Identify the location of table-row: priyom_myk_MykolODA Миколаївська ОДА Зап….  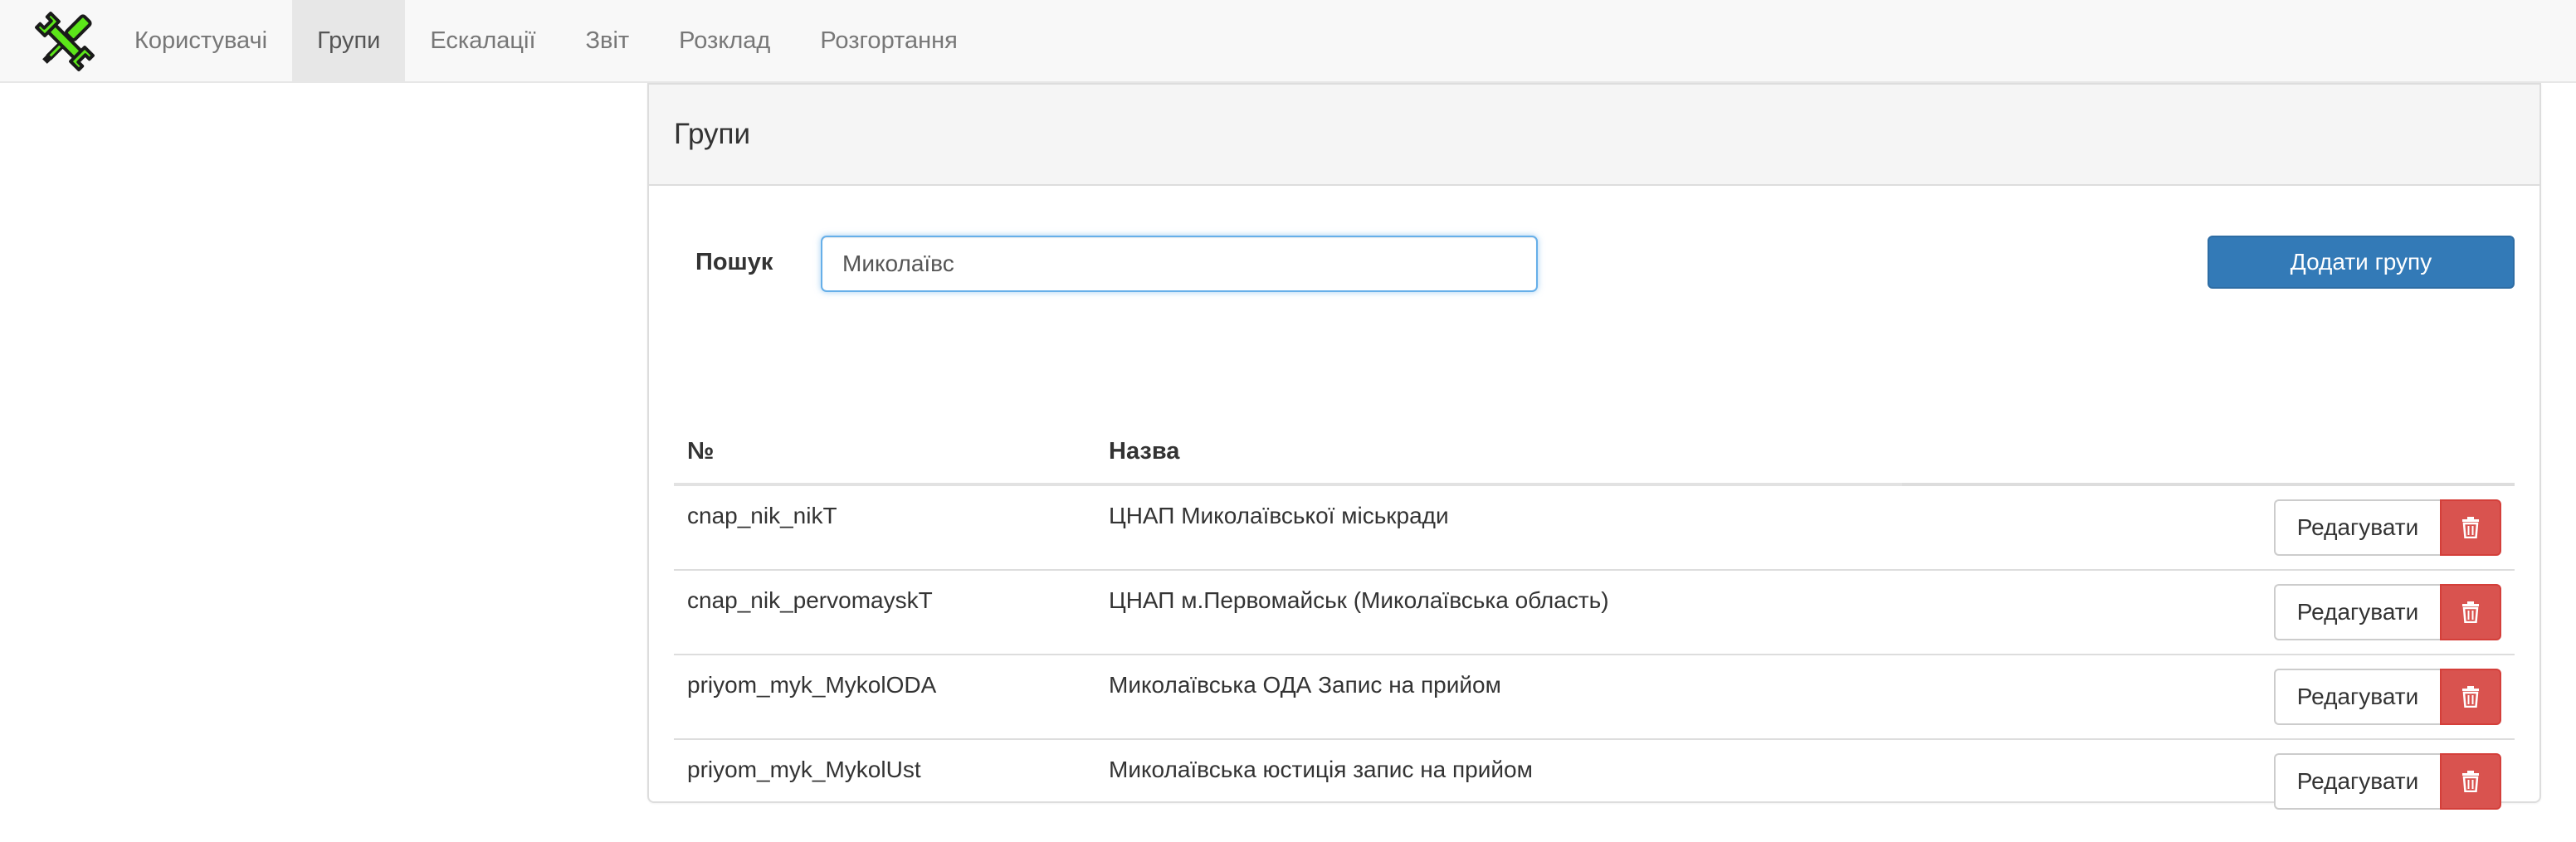
(1595, 697).